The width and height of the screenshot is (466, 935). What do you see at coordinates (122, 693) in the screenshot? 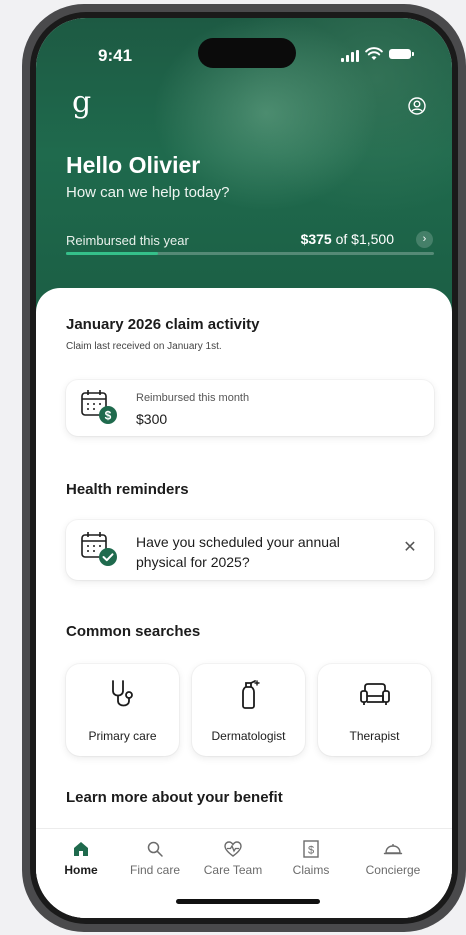
I see `stethoscope-icon` at bounding box center [122, 693].